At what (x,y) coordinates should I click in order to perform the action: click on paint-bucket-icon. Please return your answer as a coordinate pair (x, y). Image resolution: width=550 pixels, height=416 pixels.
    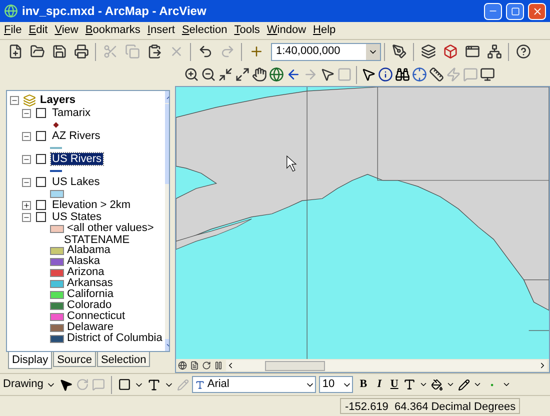
    Looking at the image, I should click on (437, 384).